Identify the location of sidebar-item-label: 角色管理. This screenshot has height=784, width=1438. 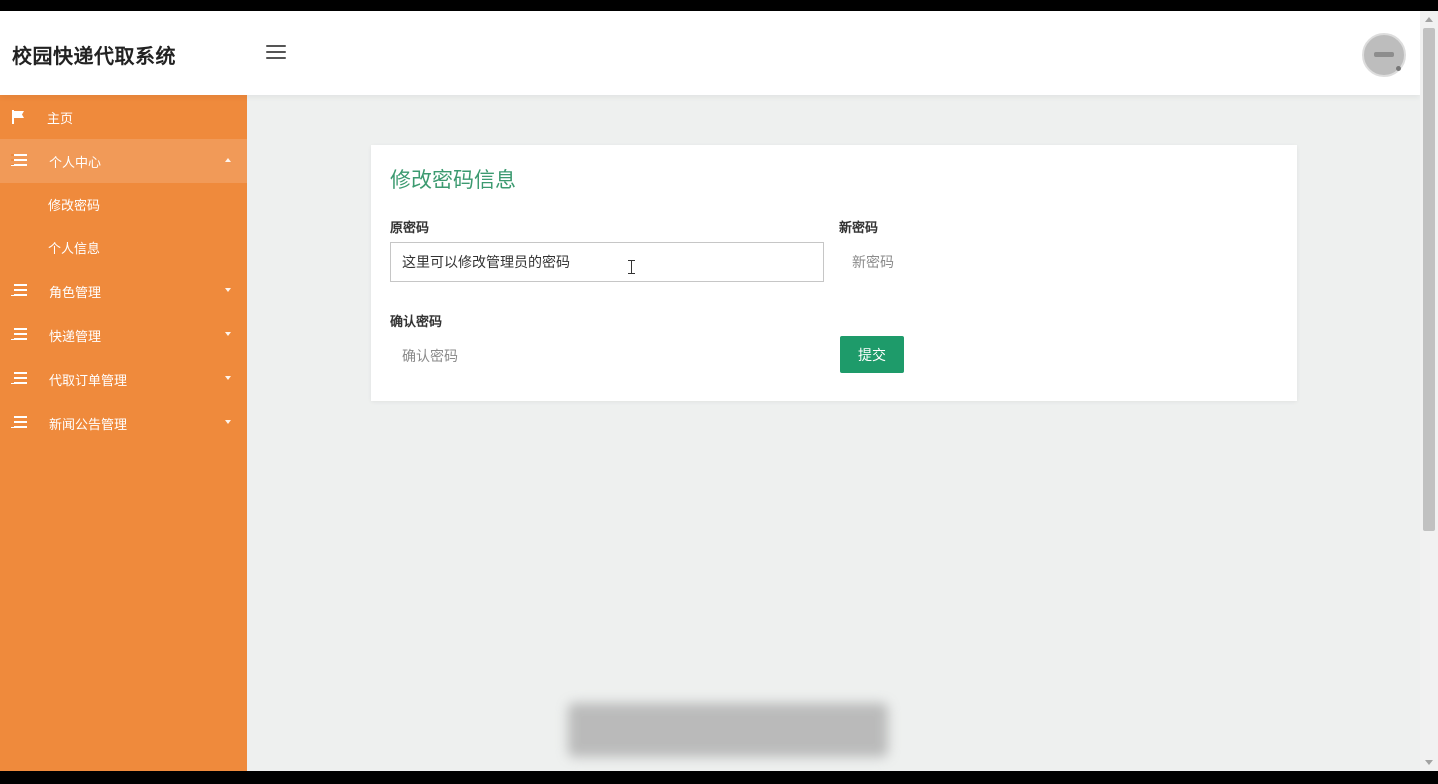
(75, 293).